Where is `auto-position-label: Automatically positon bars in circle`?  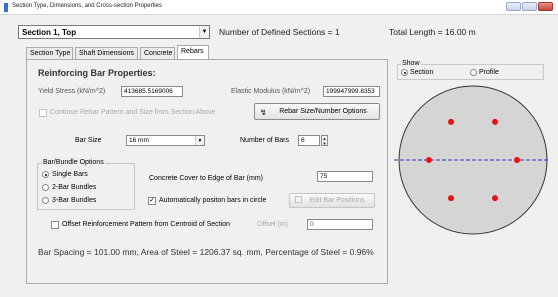 auto-position-label: Automatically positon bars in circle is located at coordinates (213, 200).